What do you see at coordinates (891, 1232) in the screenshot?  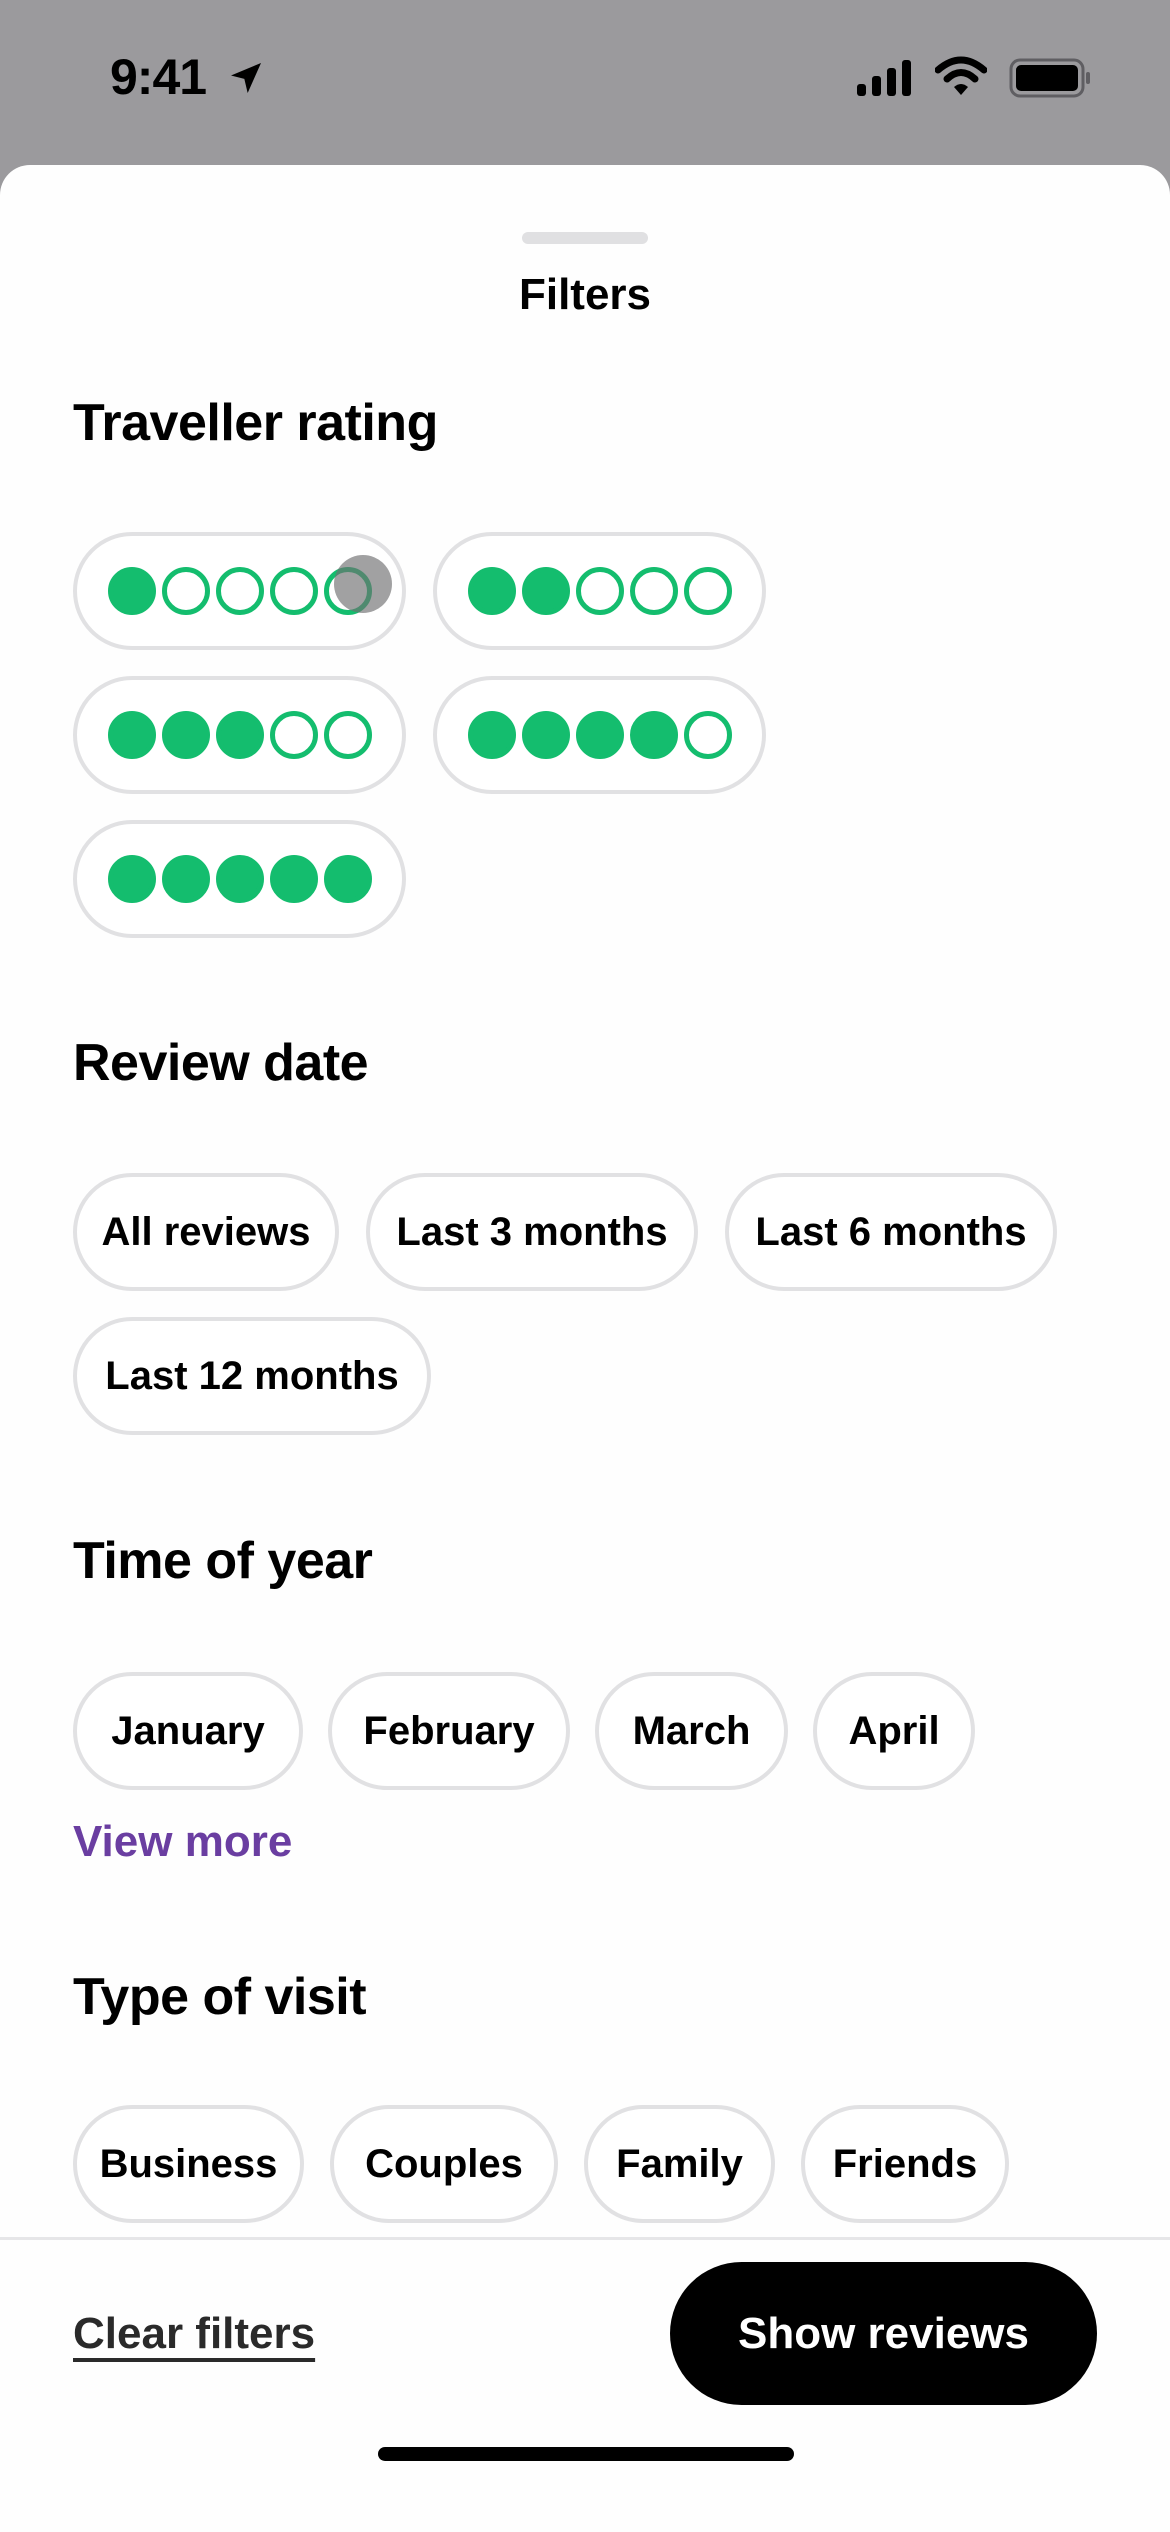 I see `chip-review-date-last-6-months: Last 6 months` at bounding box center [891, 1232].